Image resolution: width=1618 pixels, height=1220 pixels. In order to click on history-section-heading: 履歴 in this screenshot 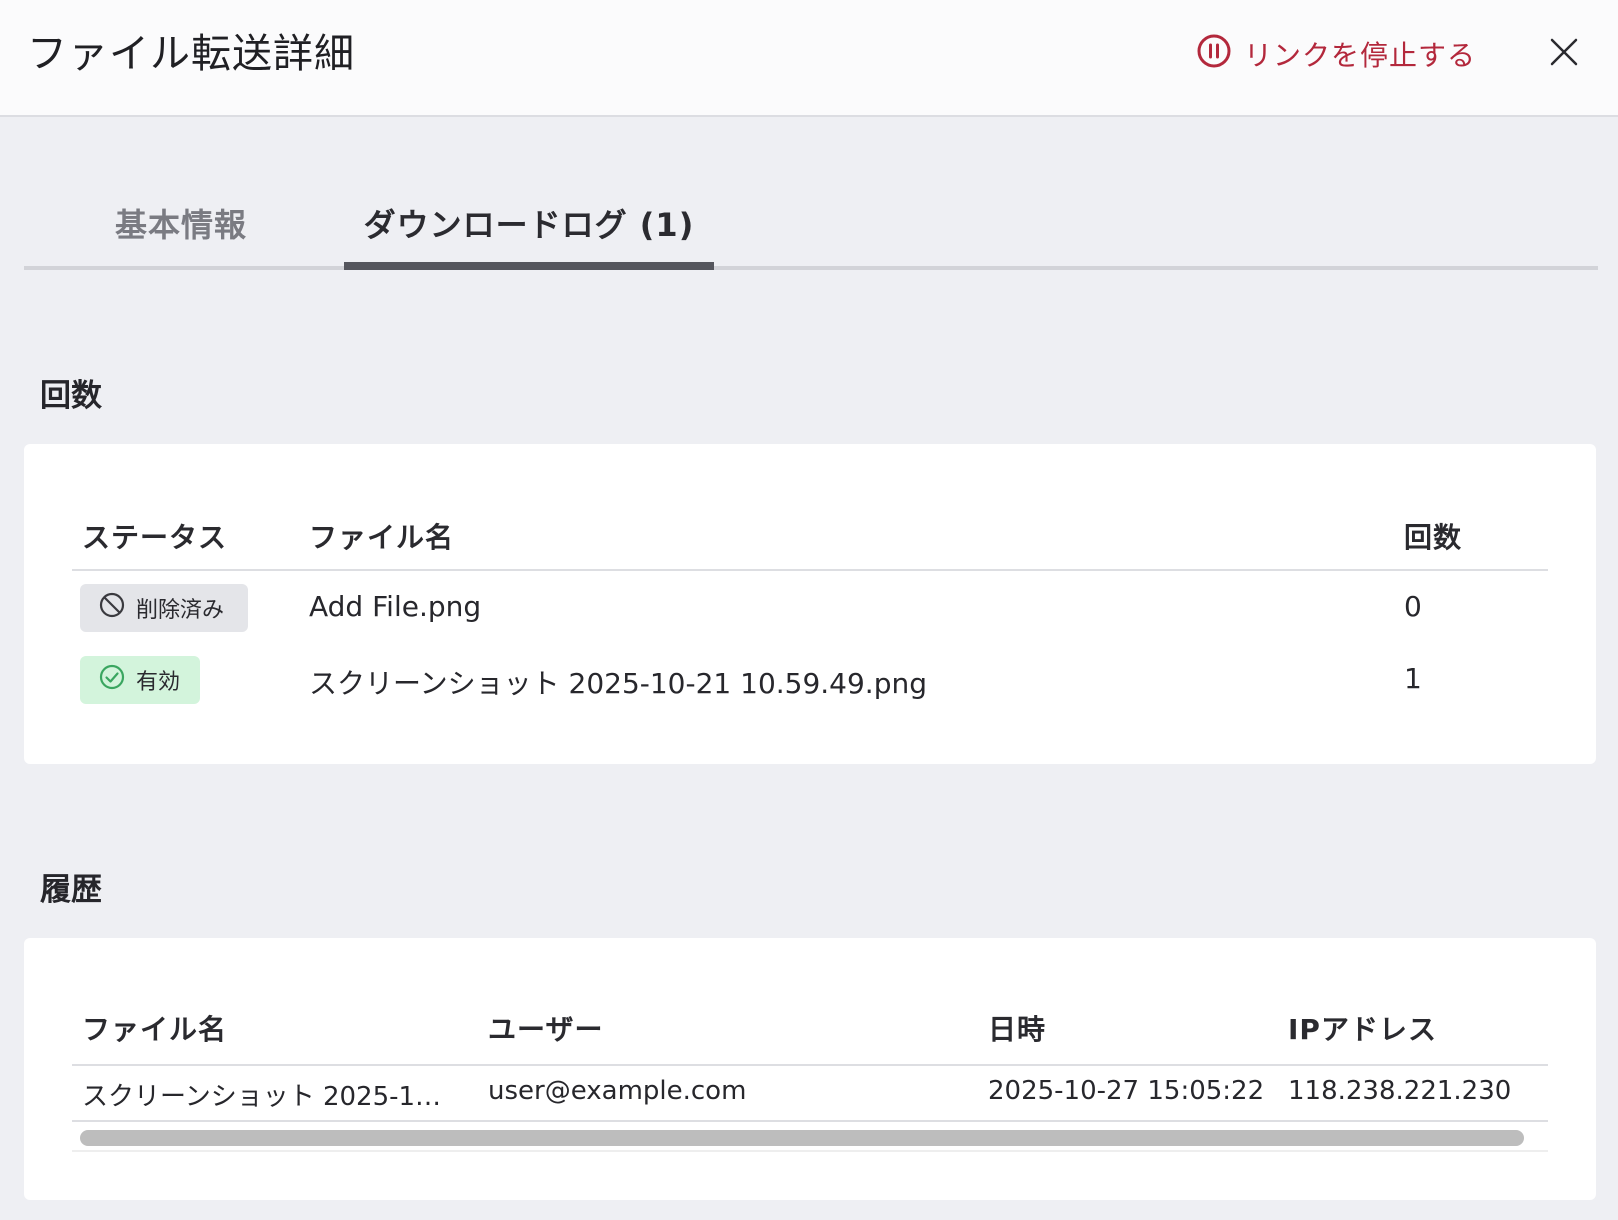, I will do `click(71, 890)`.